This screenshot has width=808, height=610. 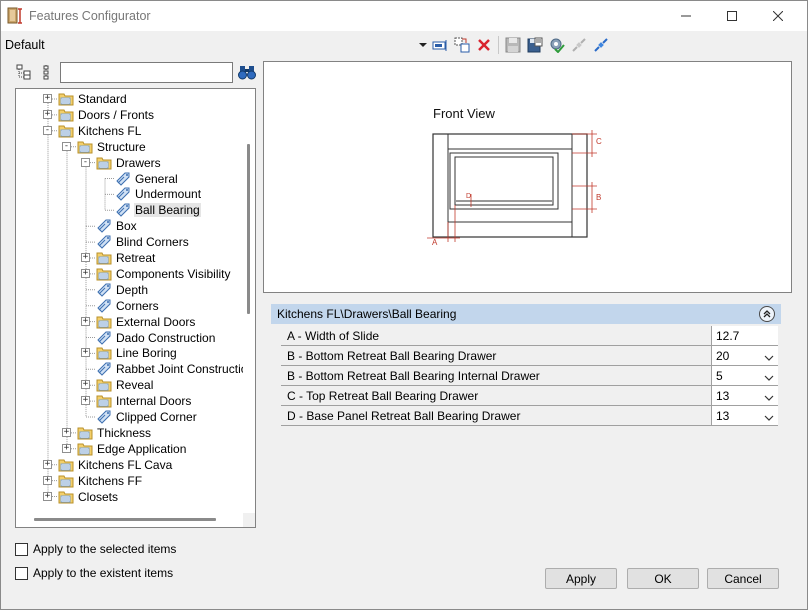 What do you see at coordinates (163, 274) in the screenshot?
I see `tree-node: Components Visibility` at bounding box center [163, 274].